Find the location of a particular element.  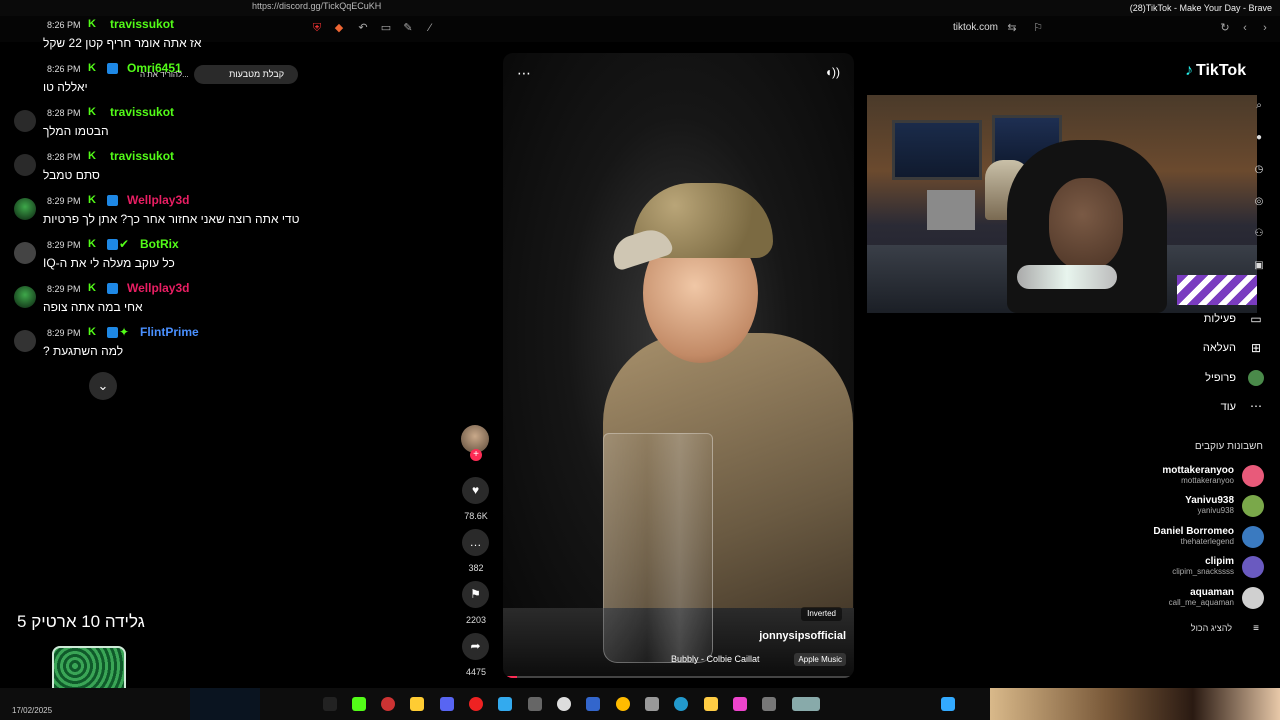

like-button: ♥ is located at coordinates (475, 490).